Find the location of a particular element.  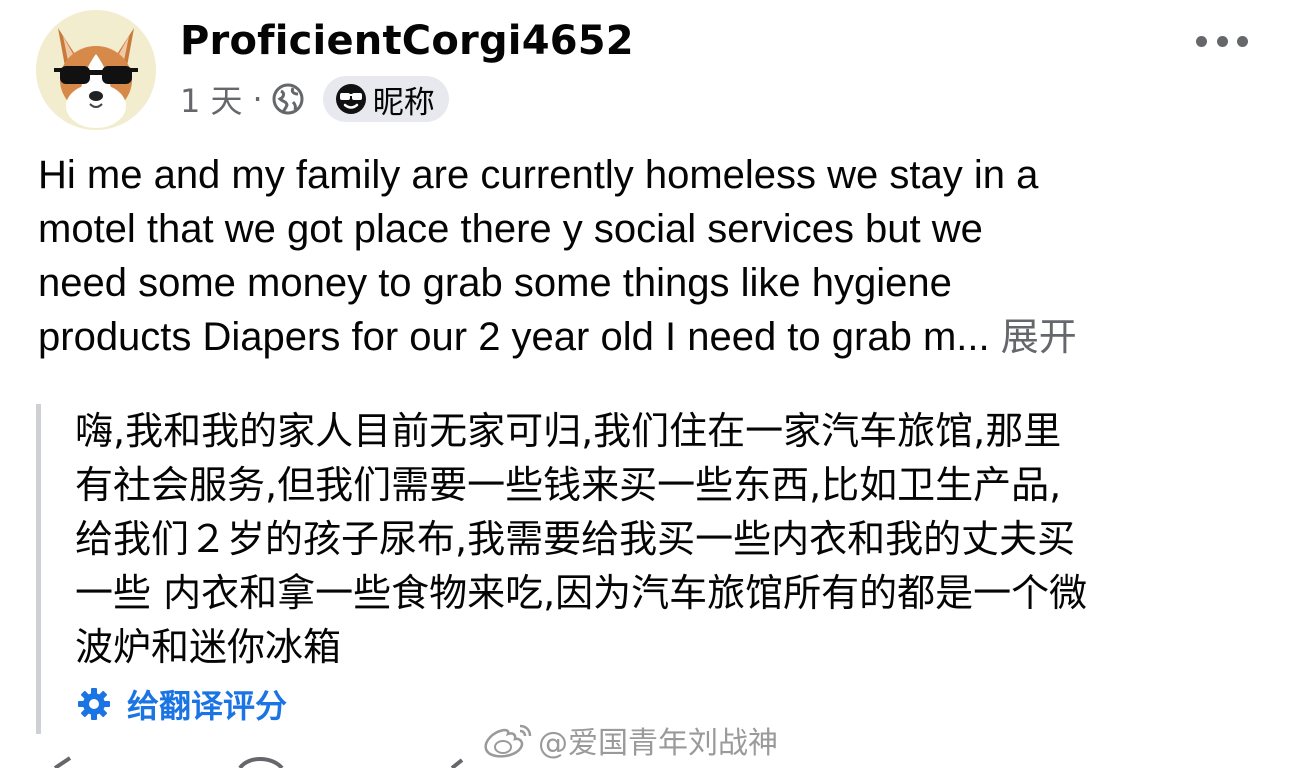

gear-icon is located at coordinates (94, 704).